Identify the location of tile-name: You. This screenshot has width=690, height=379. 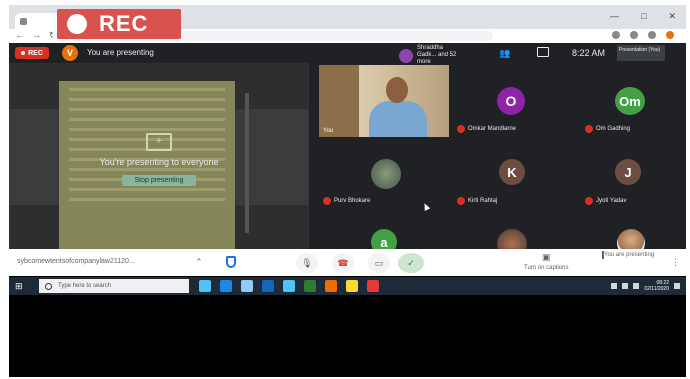
(328, 131).